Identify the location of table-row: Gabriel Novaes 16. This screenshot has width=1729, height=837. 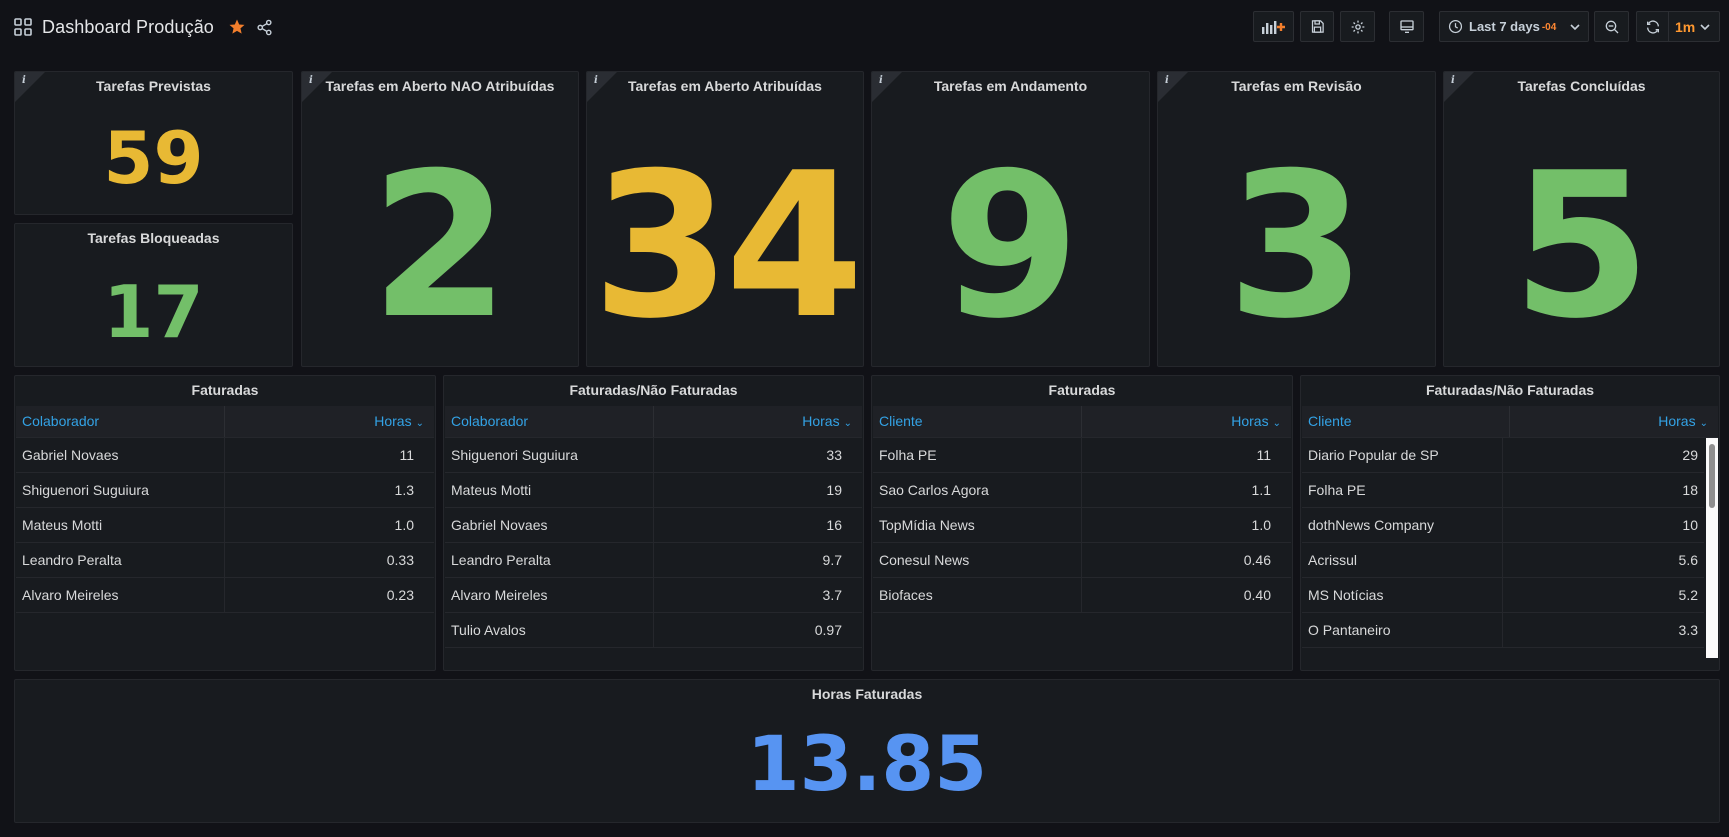
(653, 525).